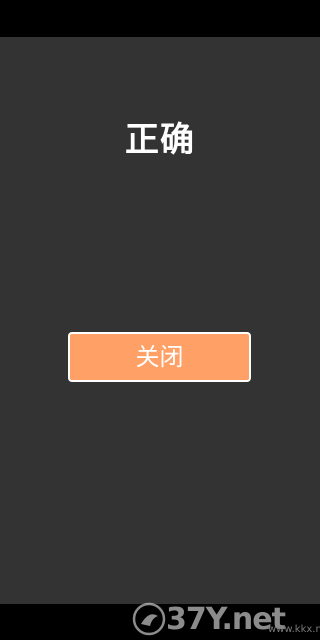  I want to click on watermark-url: www.kkx.net, so click(294, 629).